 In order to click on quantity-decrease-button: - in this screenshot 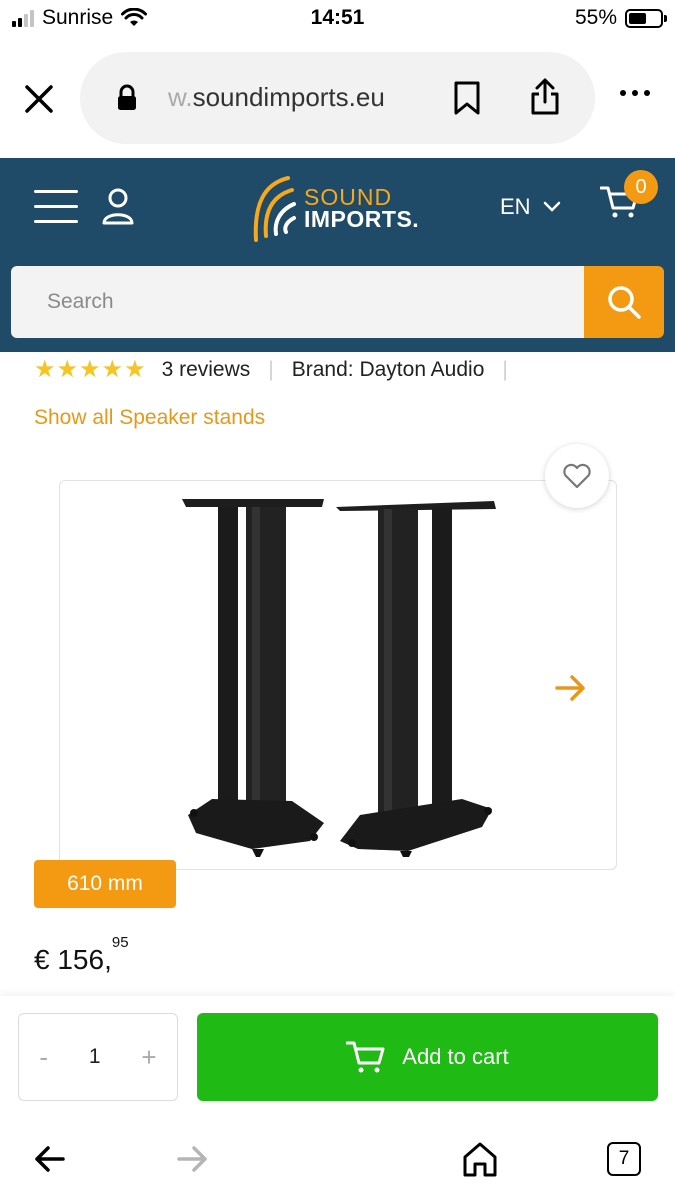, I will do `click(43, 1057)`.